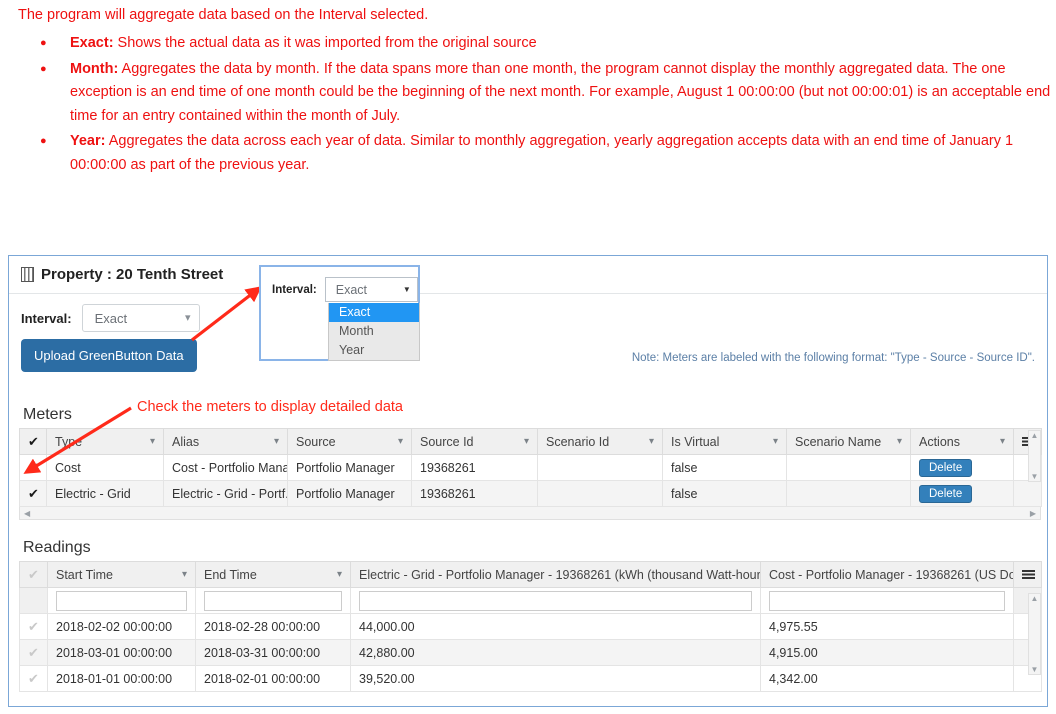 Image resolution: width=1056 pixels, height=714 pixels. I want to click on meters-cell-is-virtual: false, so click(724, 493).